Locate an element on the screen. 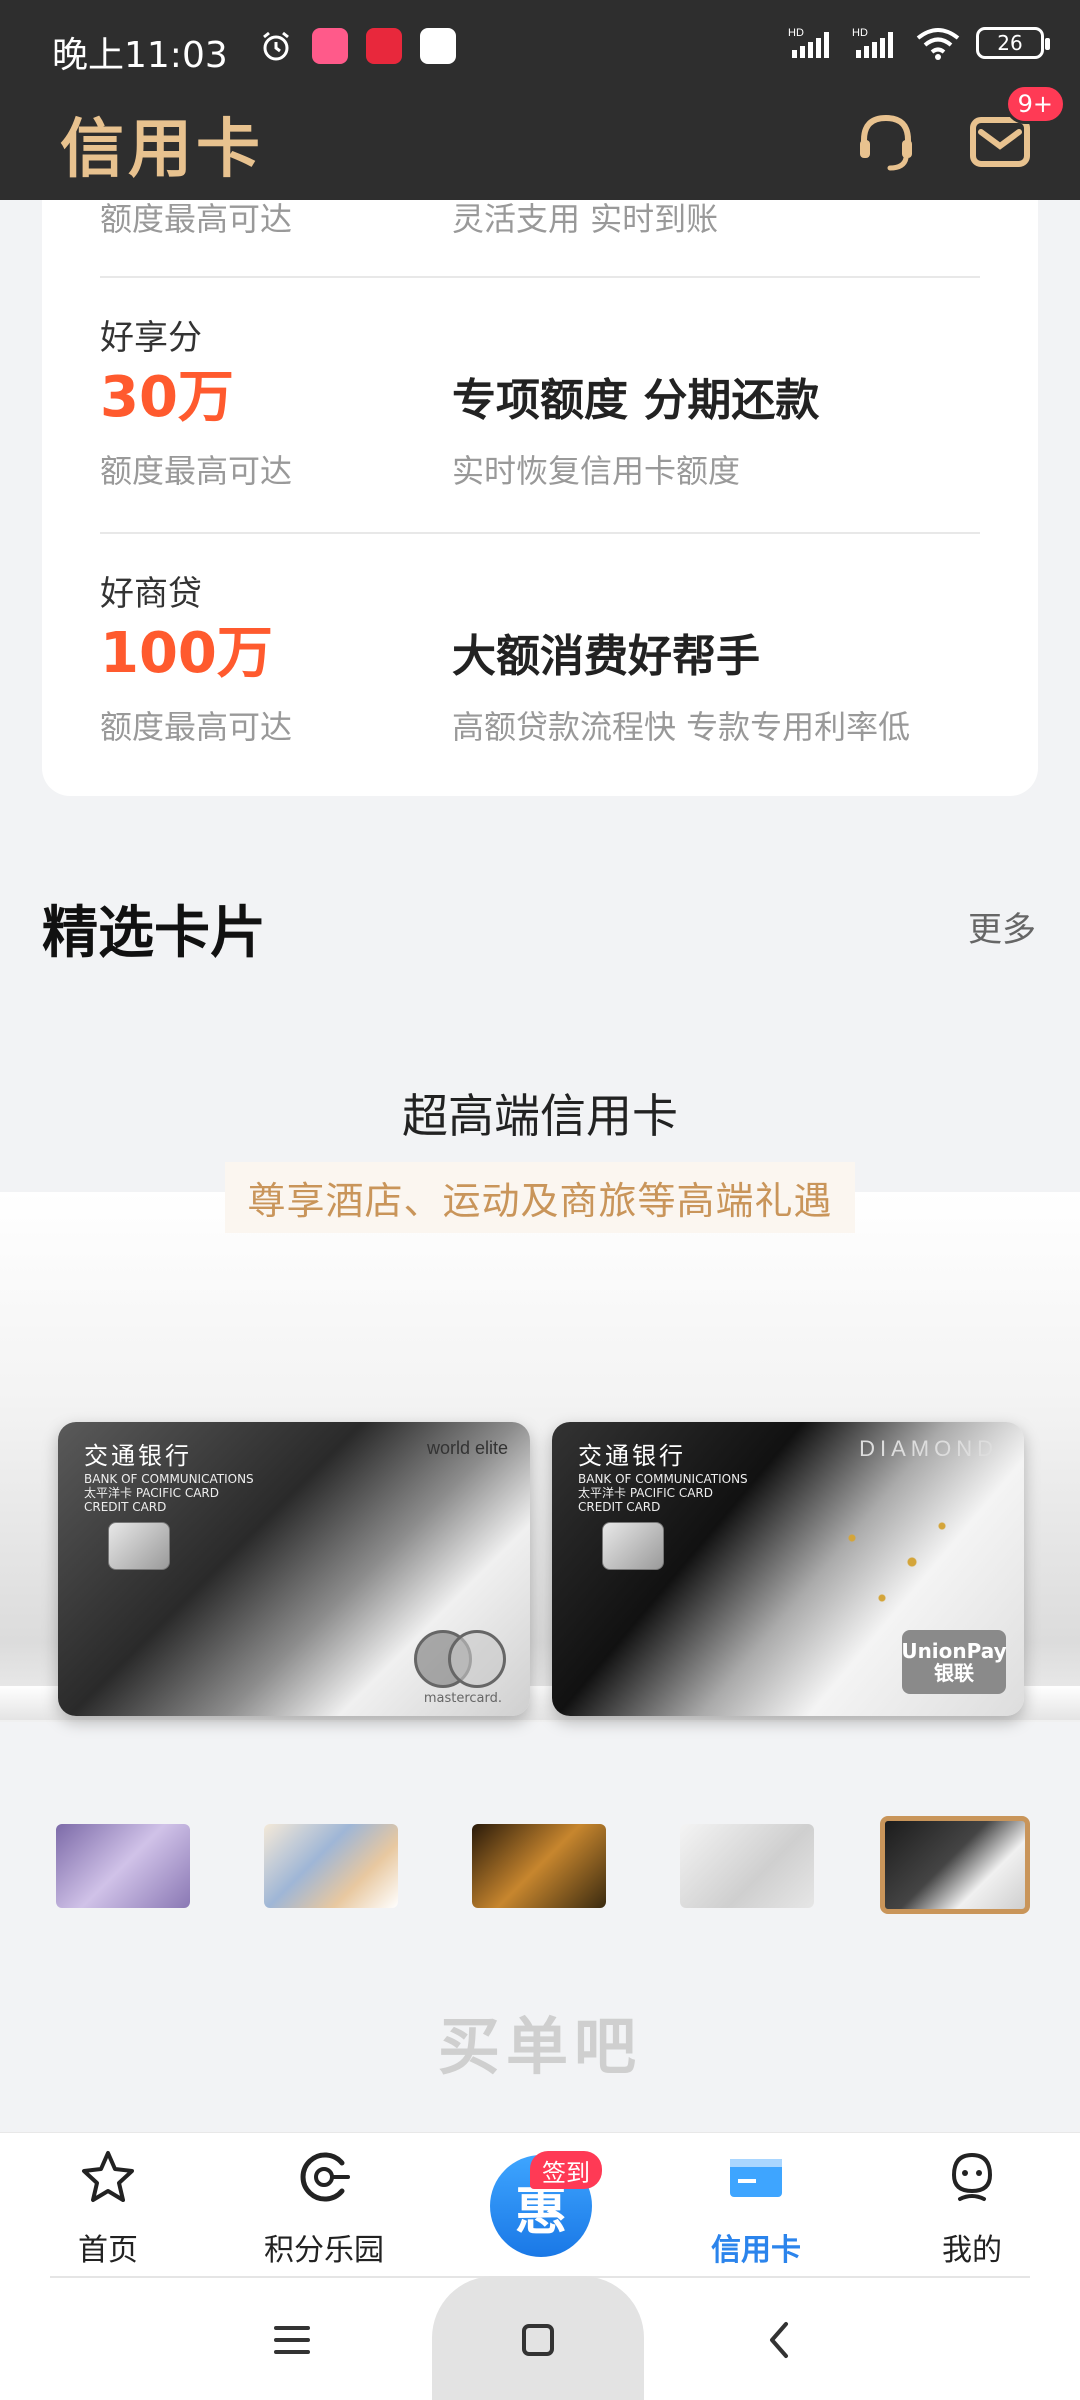 Image resolution: width=1080 pixels, height=2400 pixels. nav-label: 信用卡 is located at coordinates (756, 2250).